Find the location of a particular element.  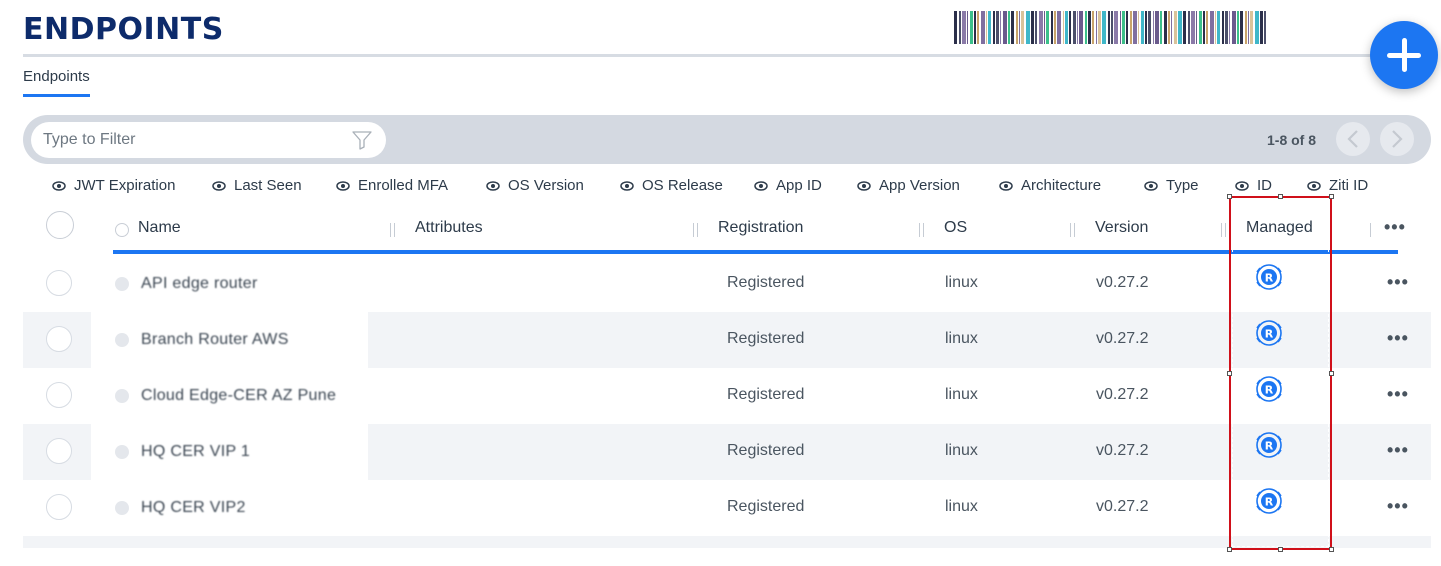

select-all-checkbox is located at coordinates (60, 225).